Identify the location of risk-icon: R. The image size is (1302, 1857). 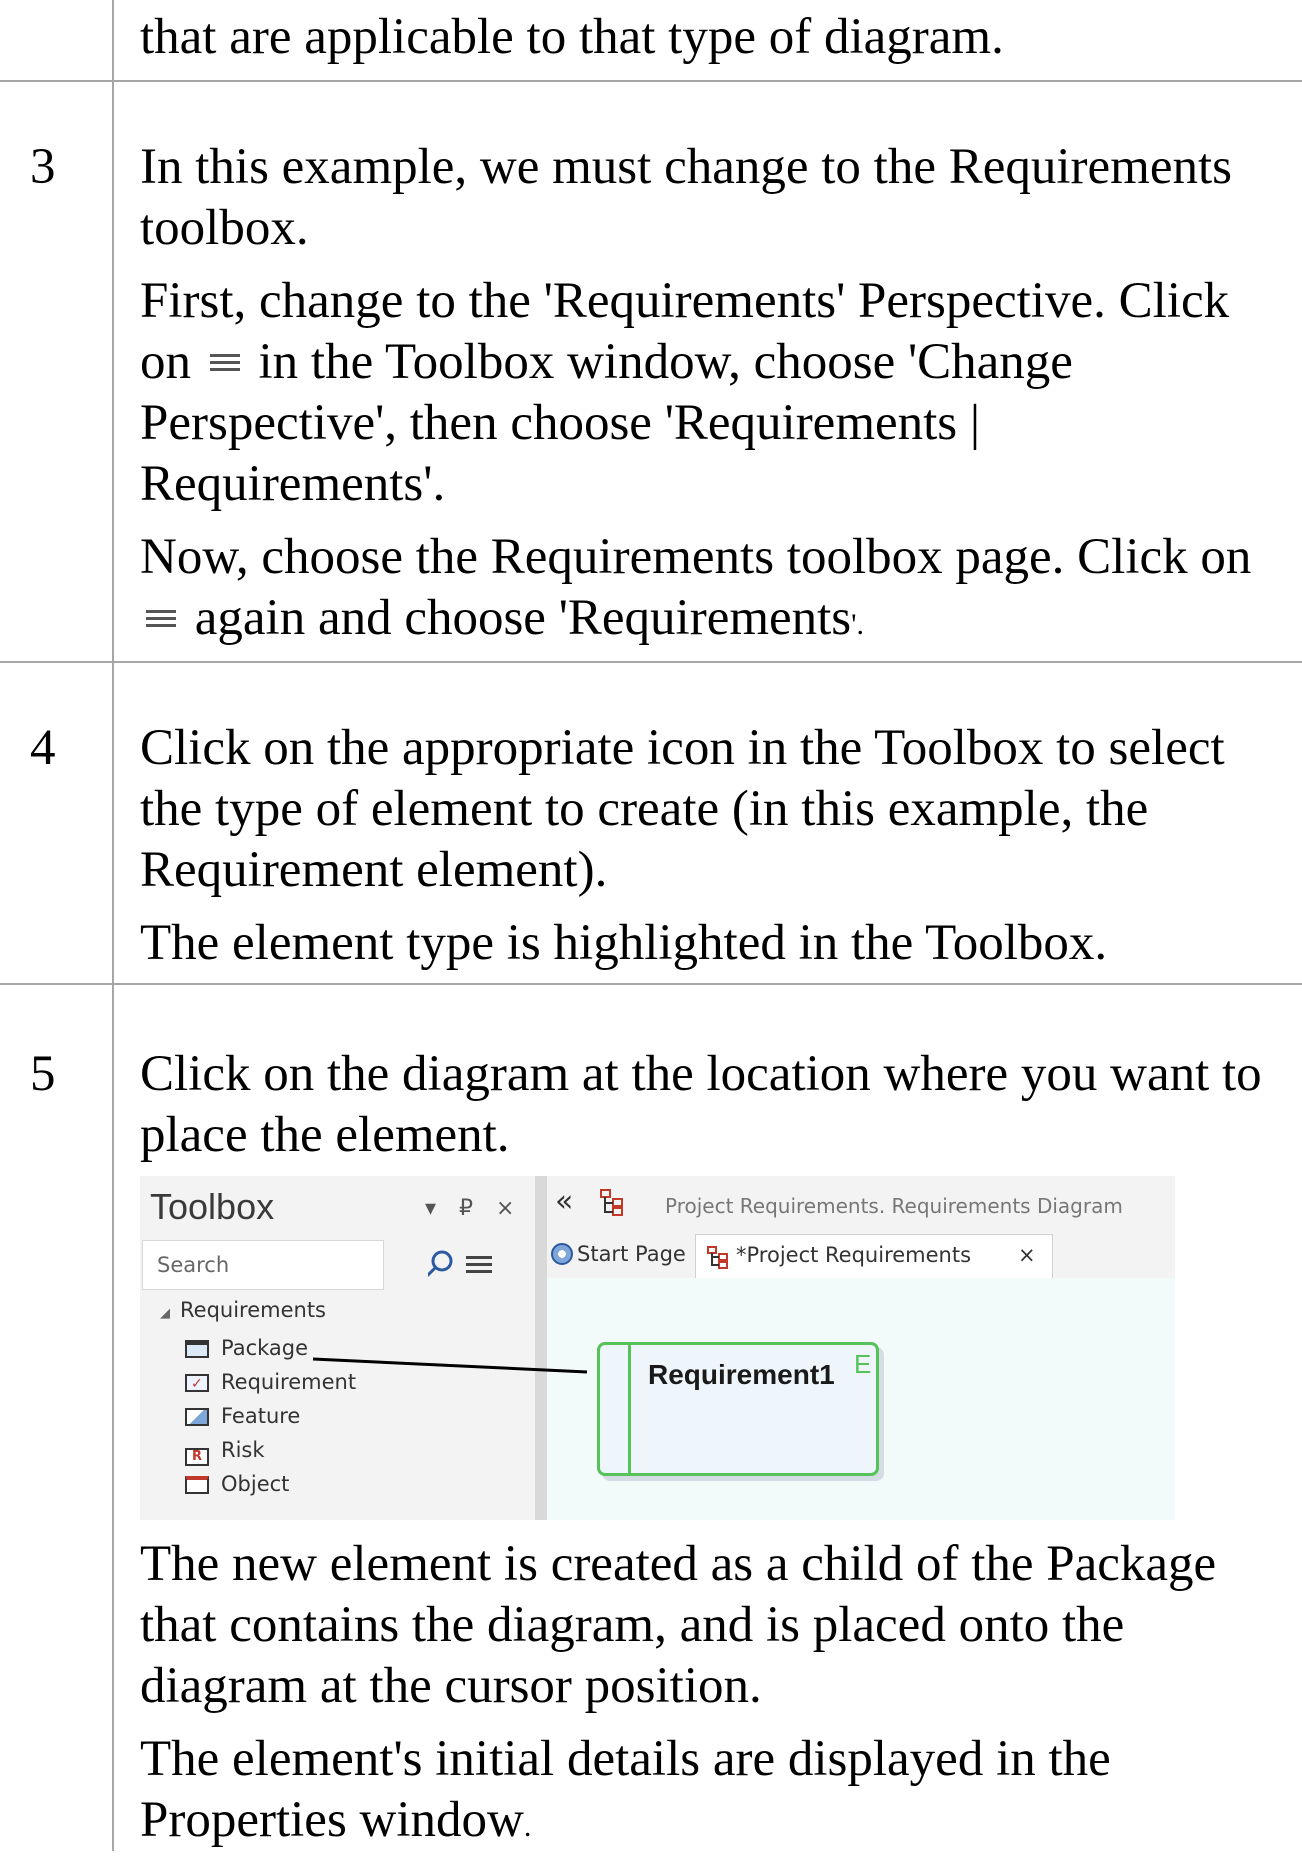
(197, 1457).